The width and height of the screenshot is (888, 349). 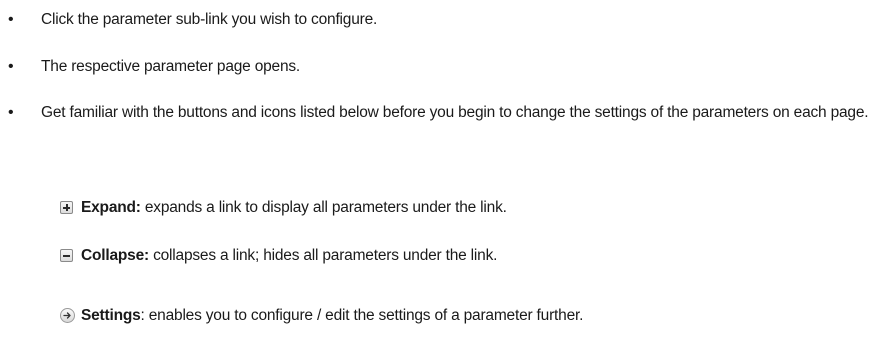 I want to click on expand-term: Expand:, so click(x=111, y=207).